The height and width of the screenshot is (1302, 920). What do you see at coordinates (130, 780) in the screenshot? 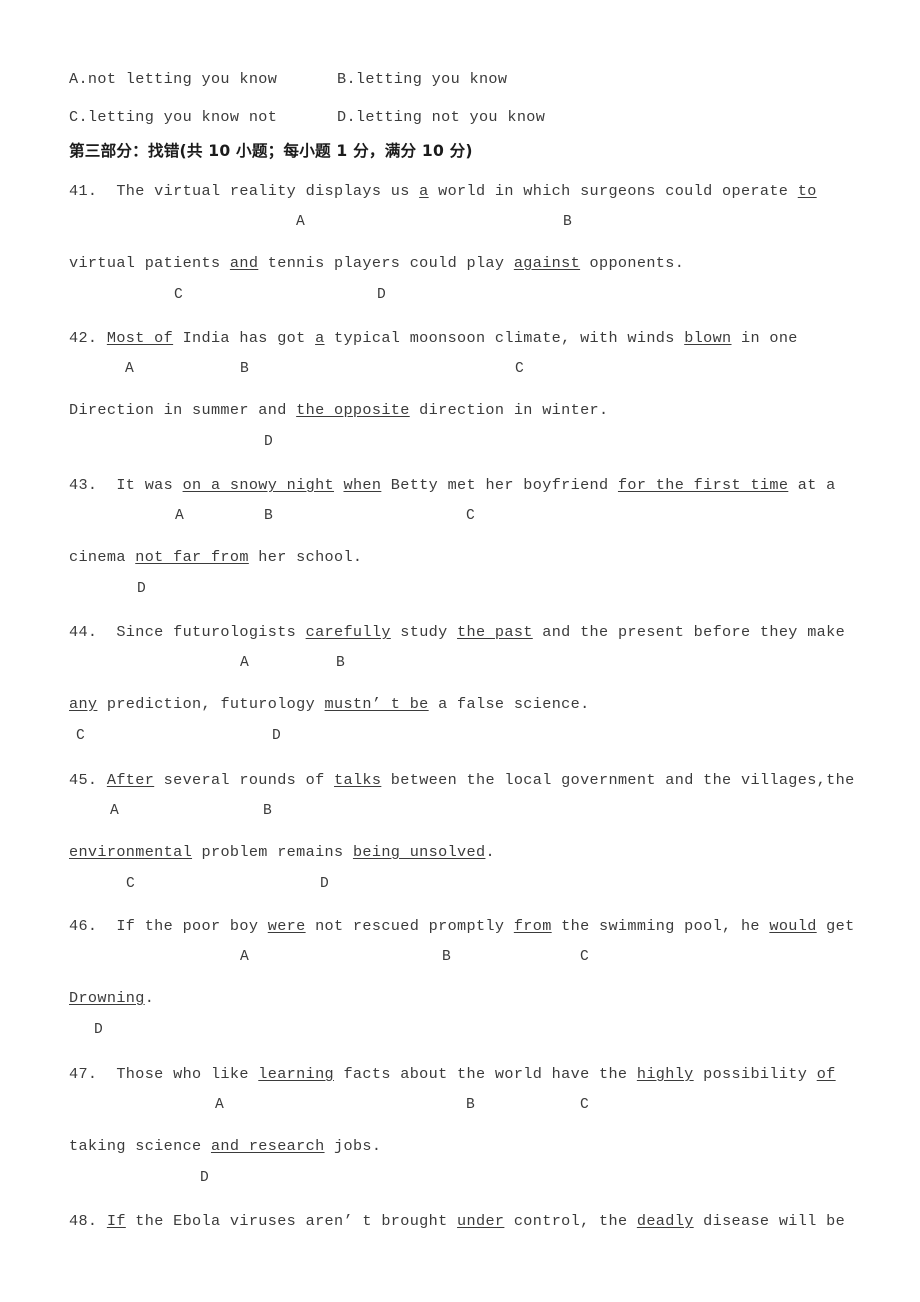
I see `underlined-span: After` at bounding box center [130, 780].